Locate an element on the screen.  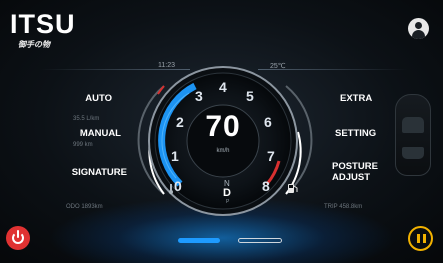
tick-4: 4 is located at coordinates (223, 87).